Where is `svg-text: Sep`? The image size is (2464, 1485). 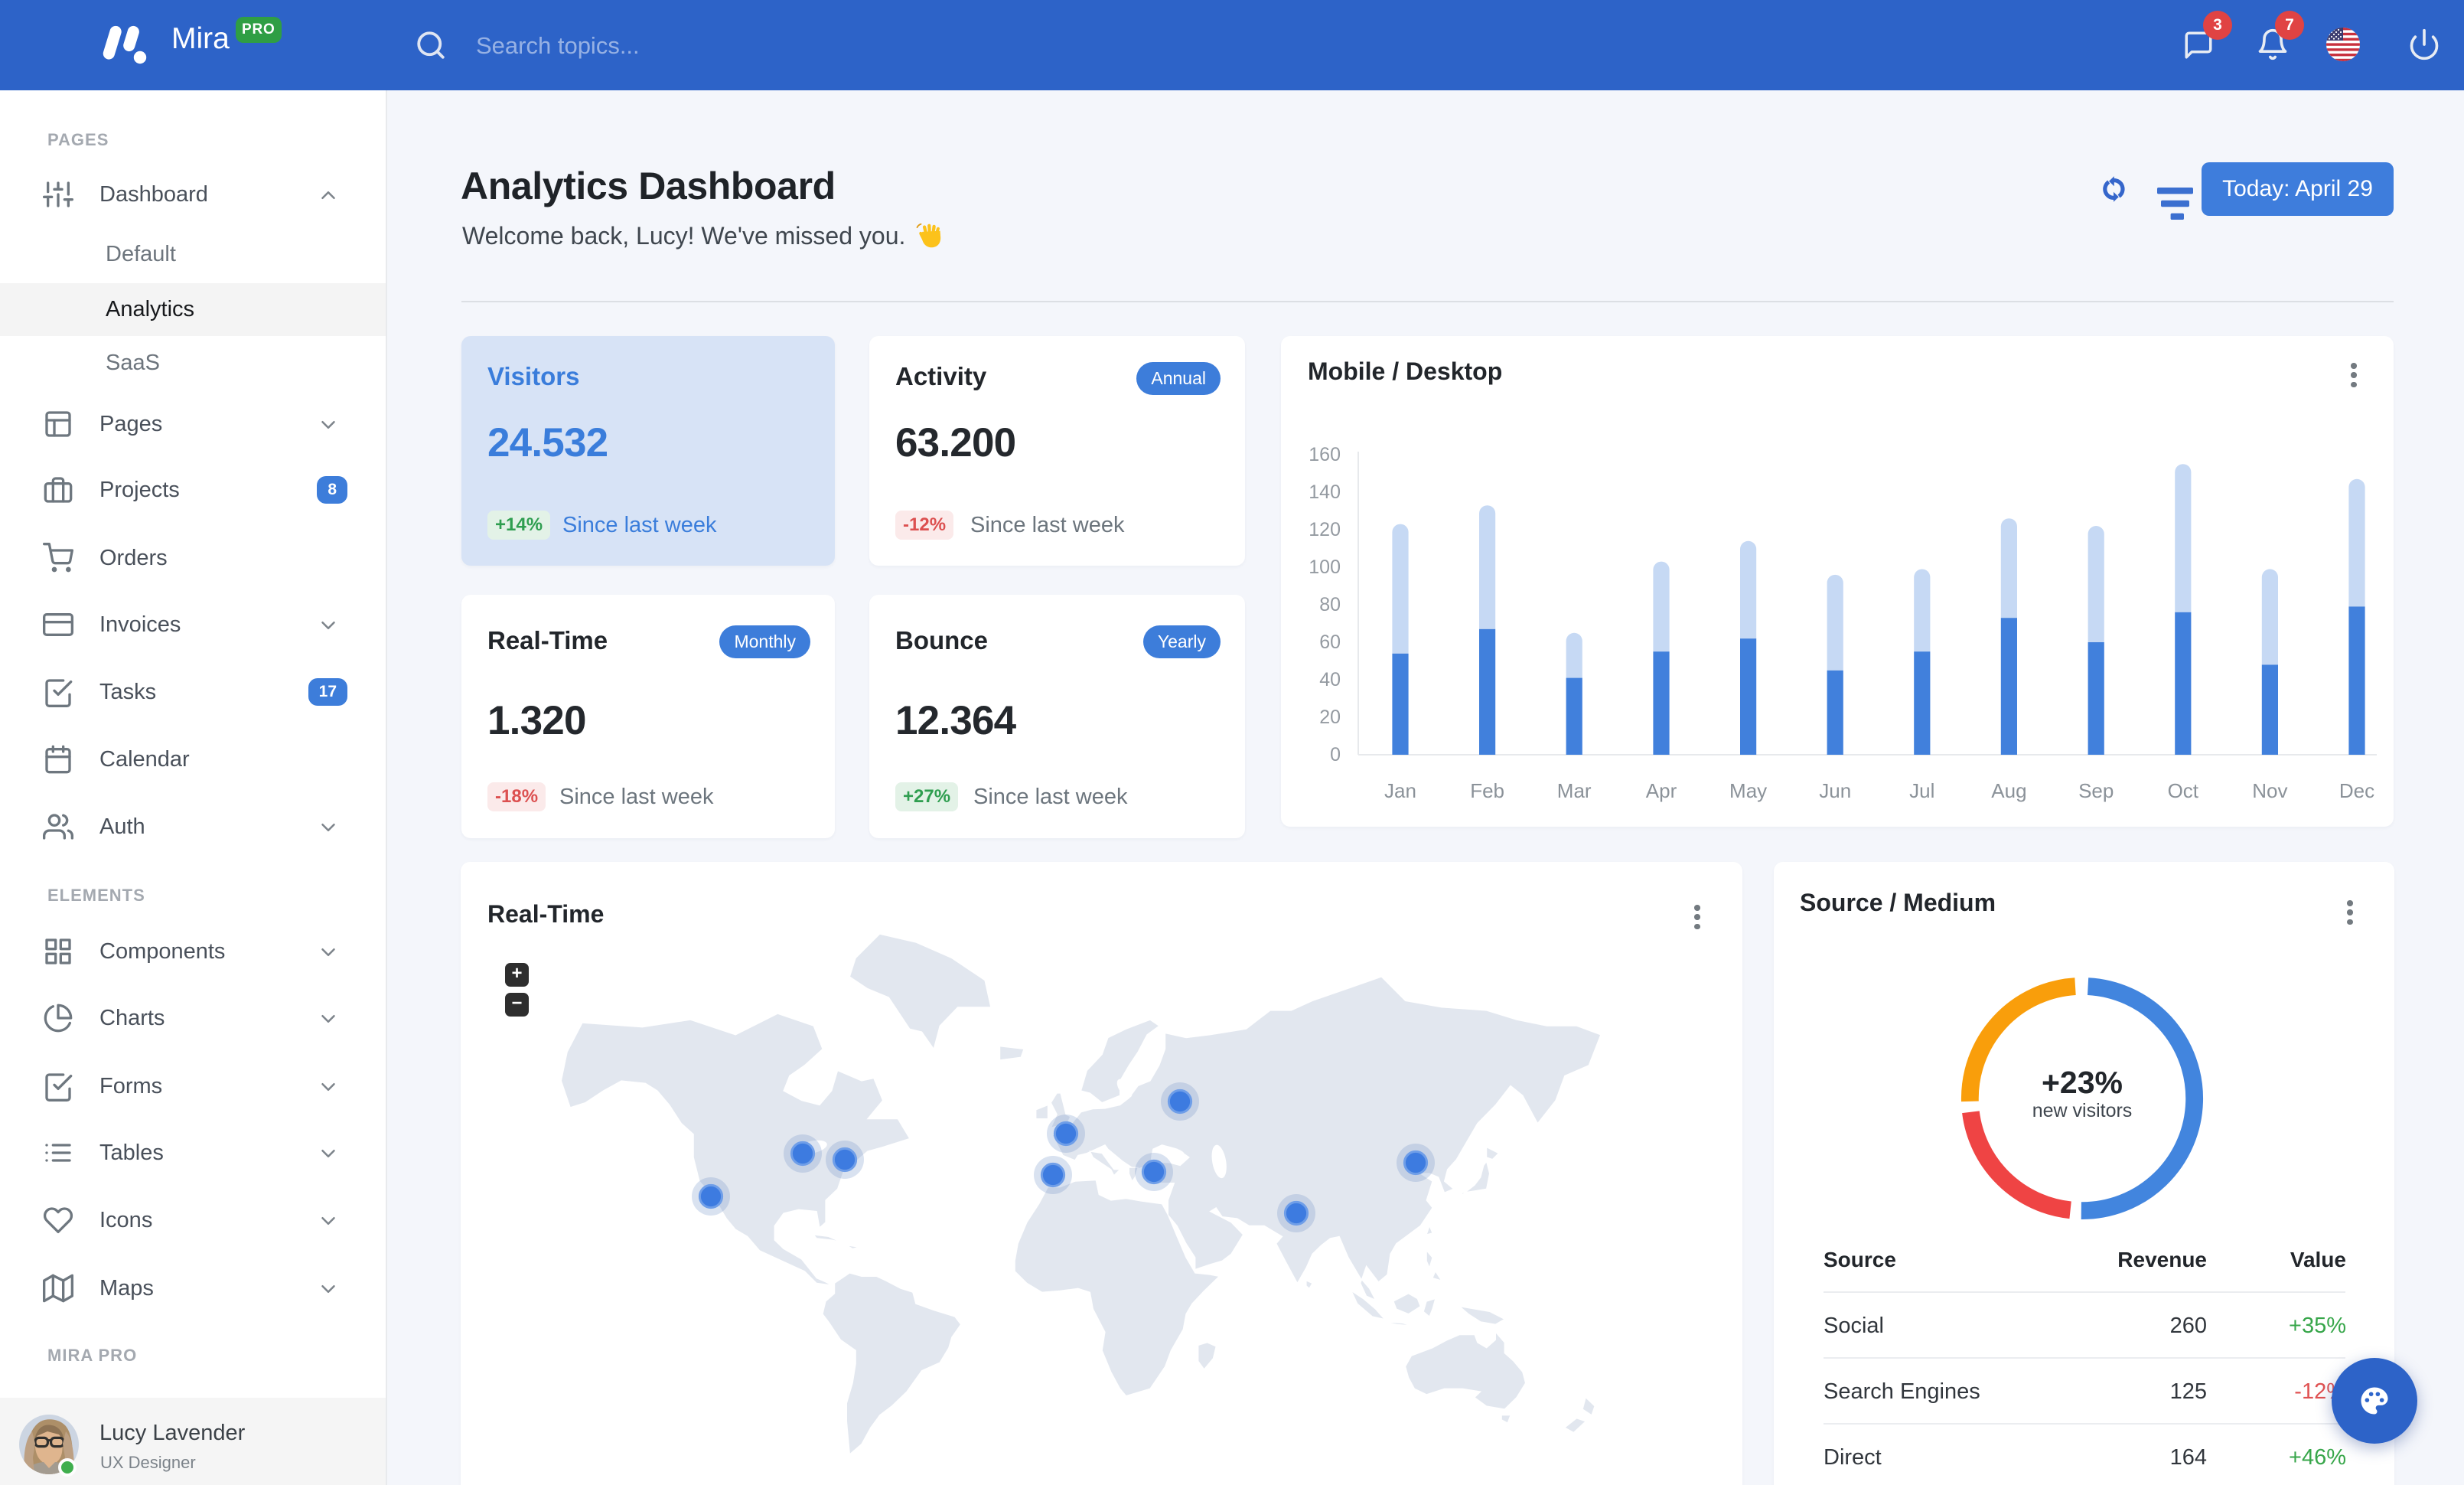 svg-text: Sep is located at coordinates (2096, 790).